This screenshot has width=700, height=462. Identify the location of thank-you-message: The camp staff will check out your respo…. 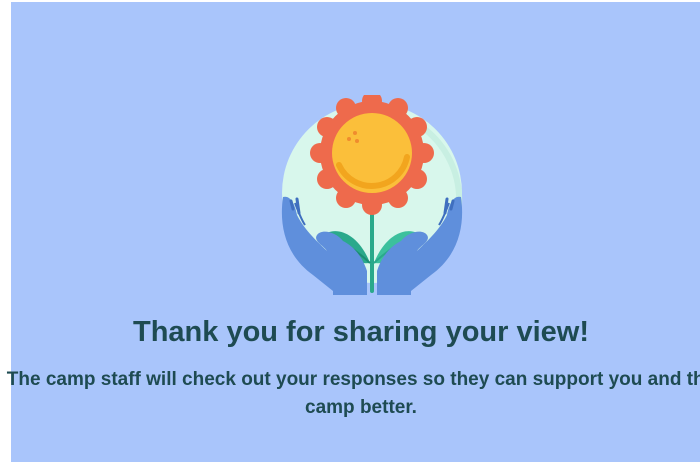
(353, 393).